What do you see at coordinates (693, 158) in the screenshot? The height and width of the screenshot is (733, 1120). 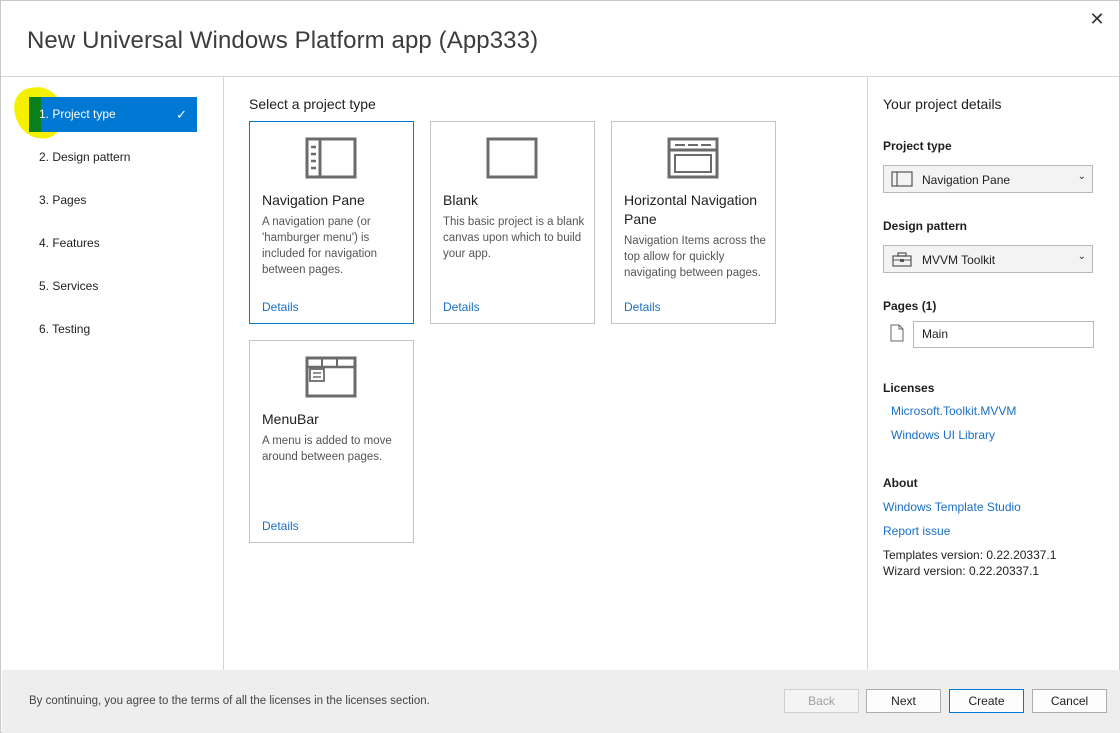 I see `horizontal-navigation-icon` at bounding box center [693, 158].